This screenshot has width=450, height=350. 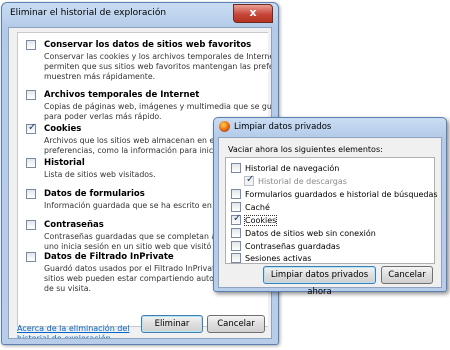 What do you see at coordinates (236, 207) in the screenshot?
I see `cache-checkbox` at bounding box center [236, 207].